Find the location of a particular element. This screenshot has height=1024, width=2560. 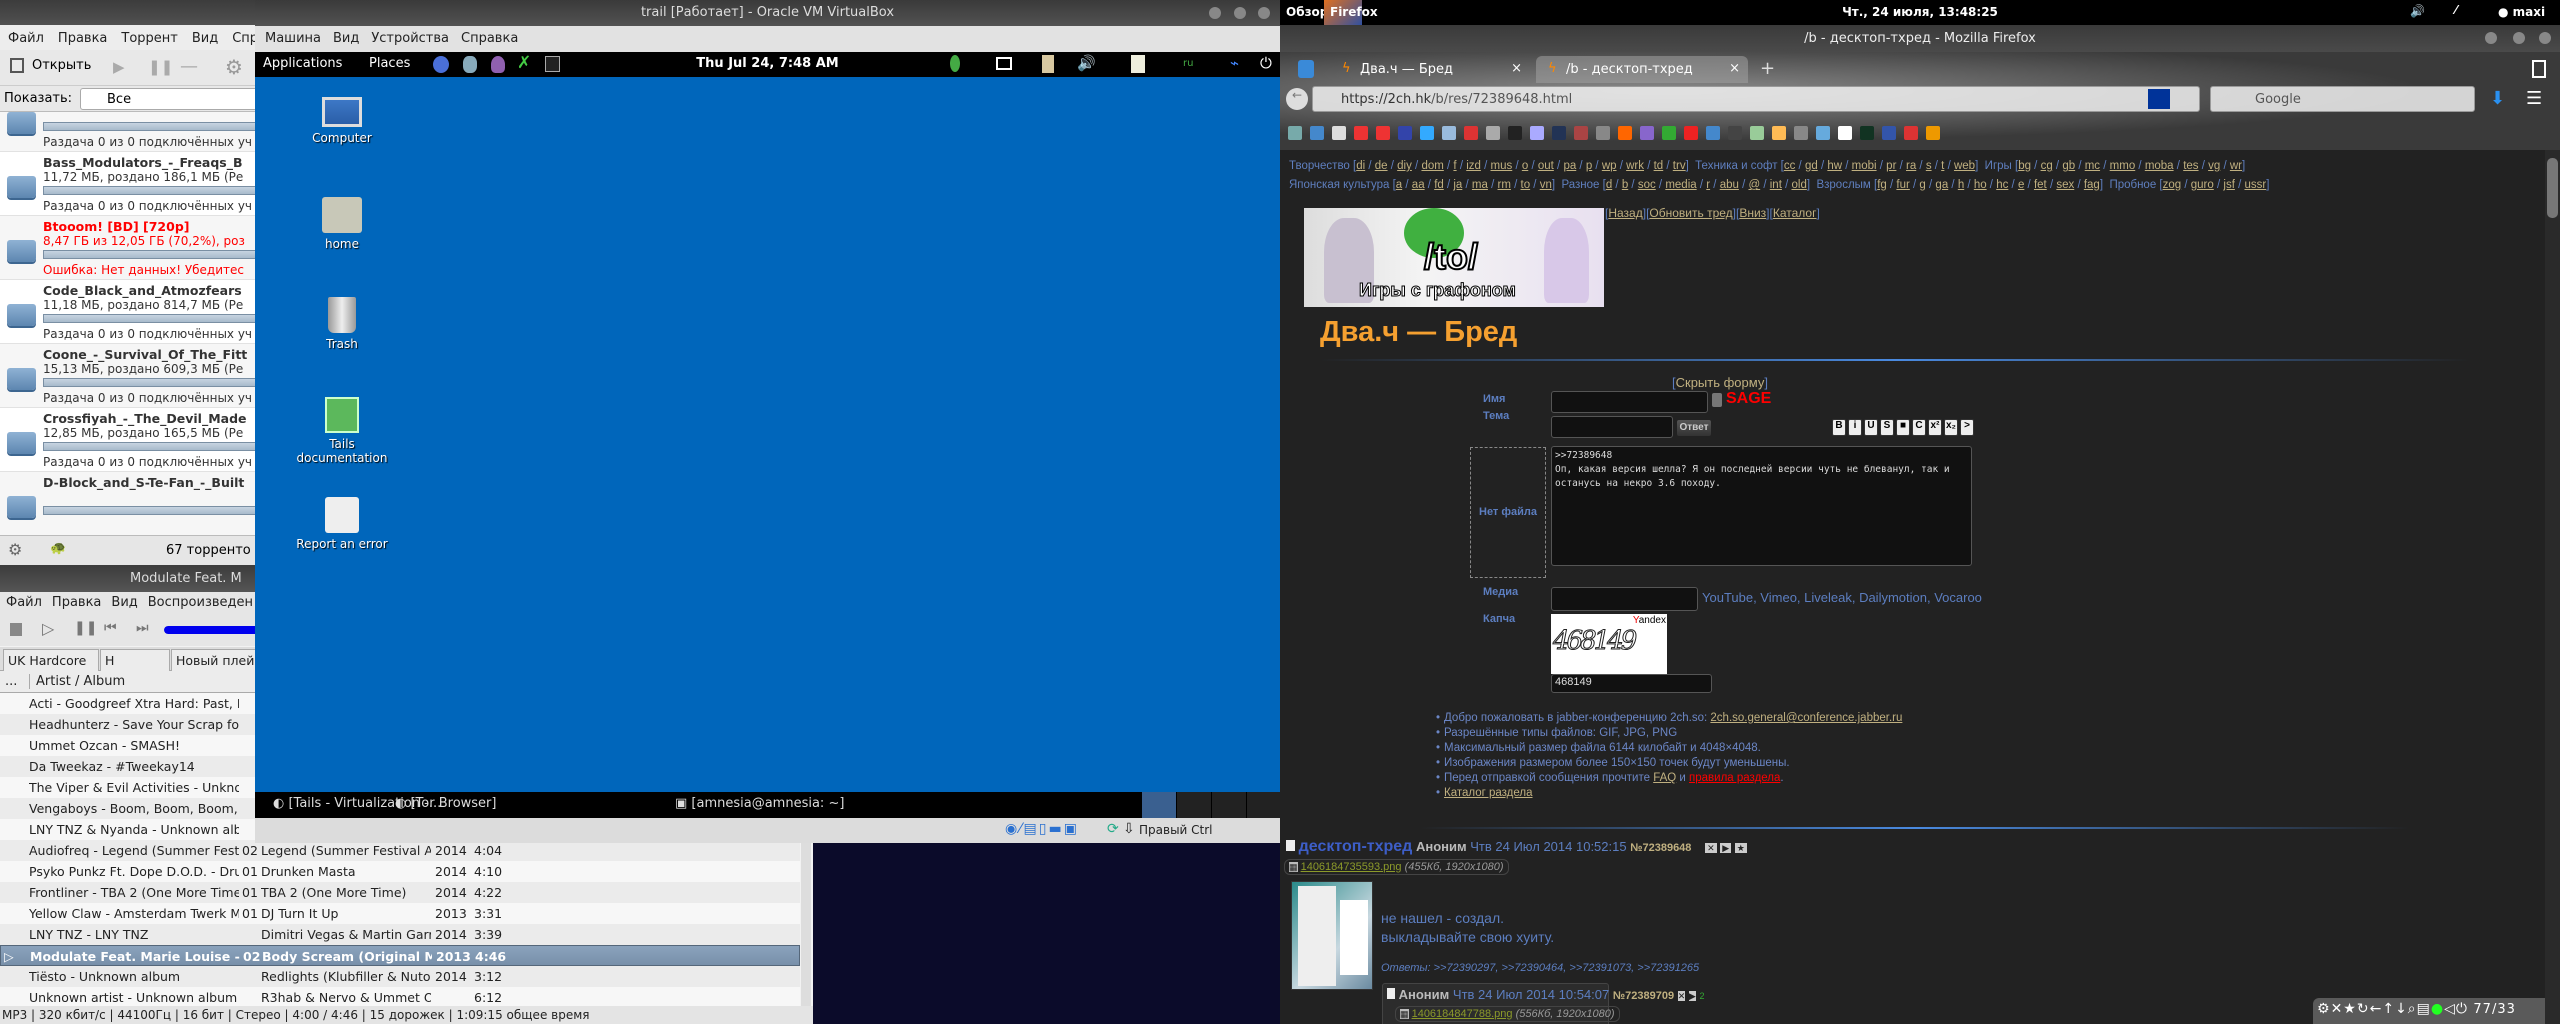

page-scrollbar is located at coordinates (2552, 587).